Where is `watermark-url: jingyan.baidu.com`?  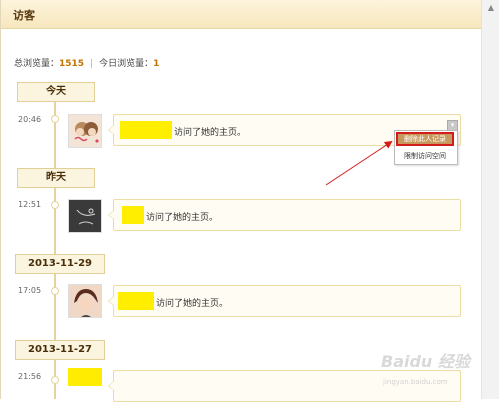 watermark-url: jingyan.baidu.com is located at coordinates (415, 382).